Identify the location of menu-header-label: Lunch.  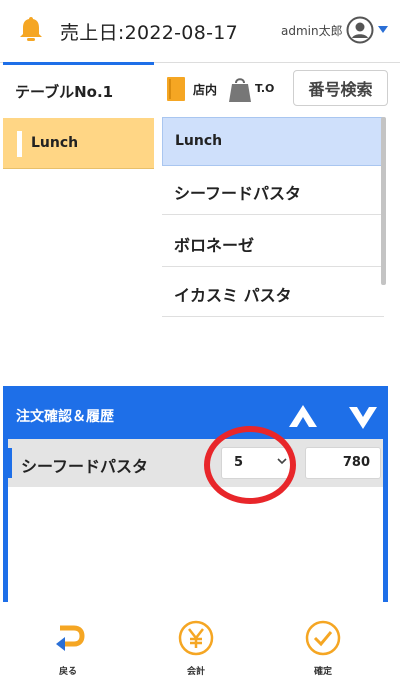
(199, 141).